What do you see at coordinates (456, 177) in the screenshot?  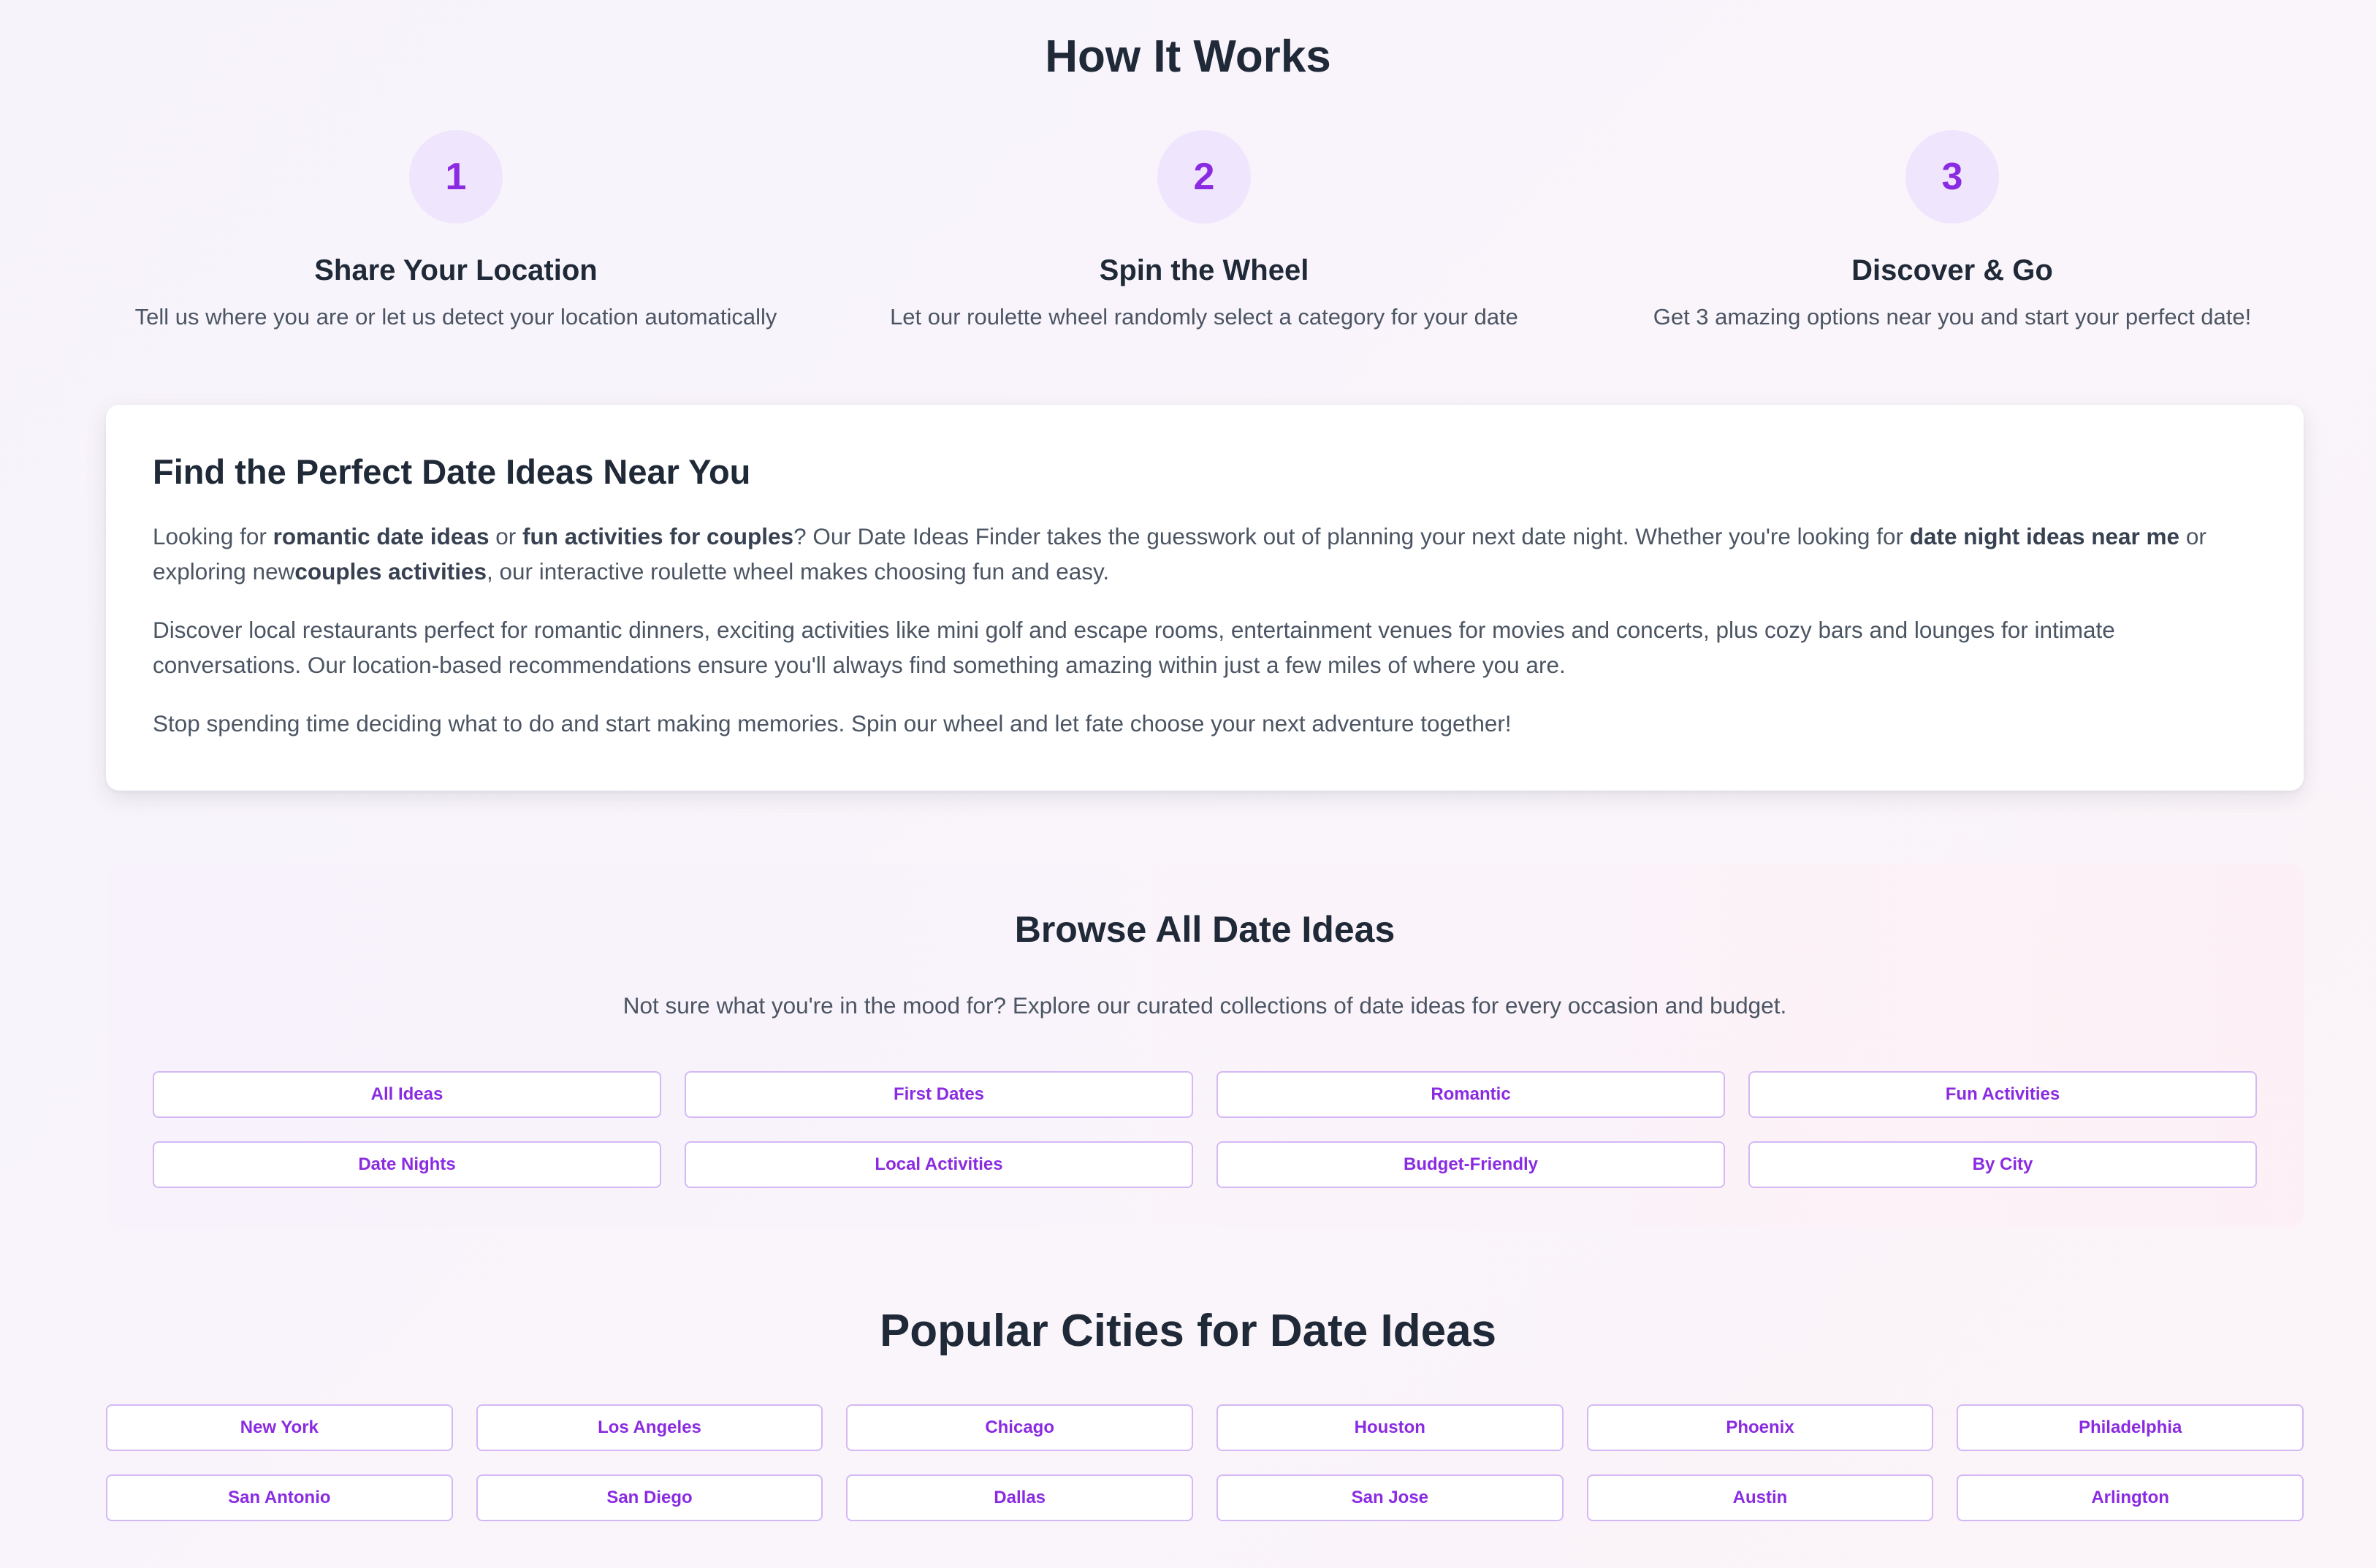 I see `step-number-badge: 1` at bounding box center [456, 177].